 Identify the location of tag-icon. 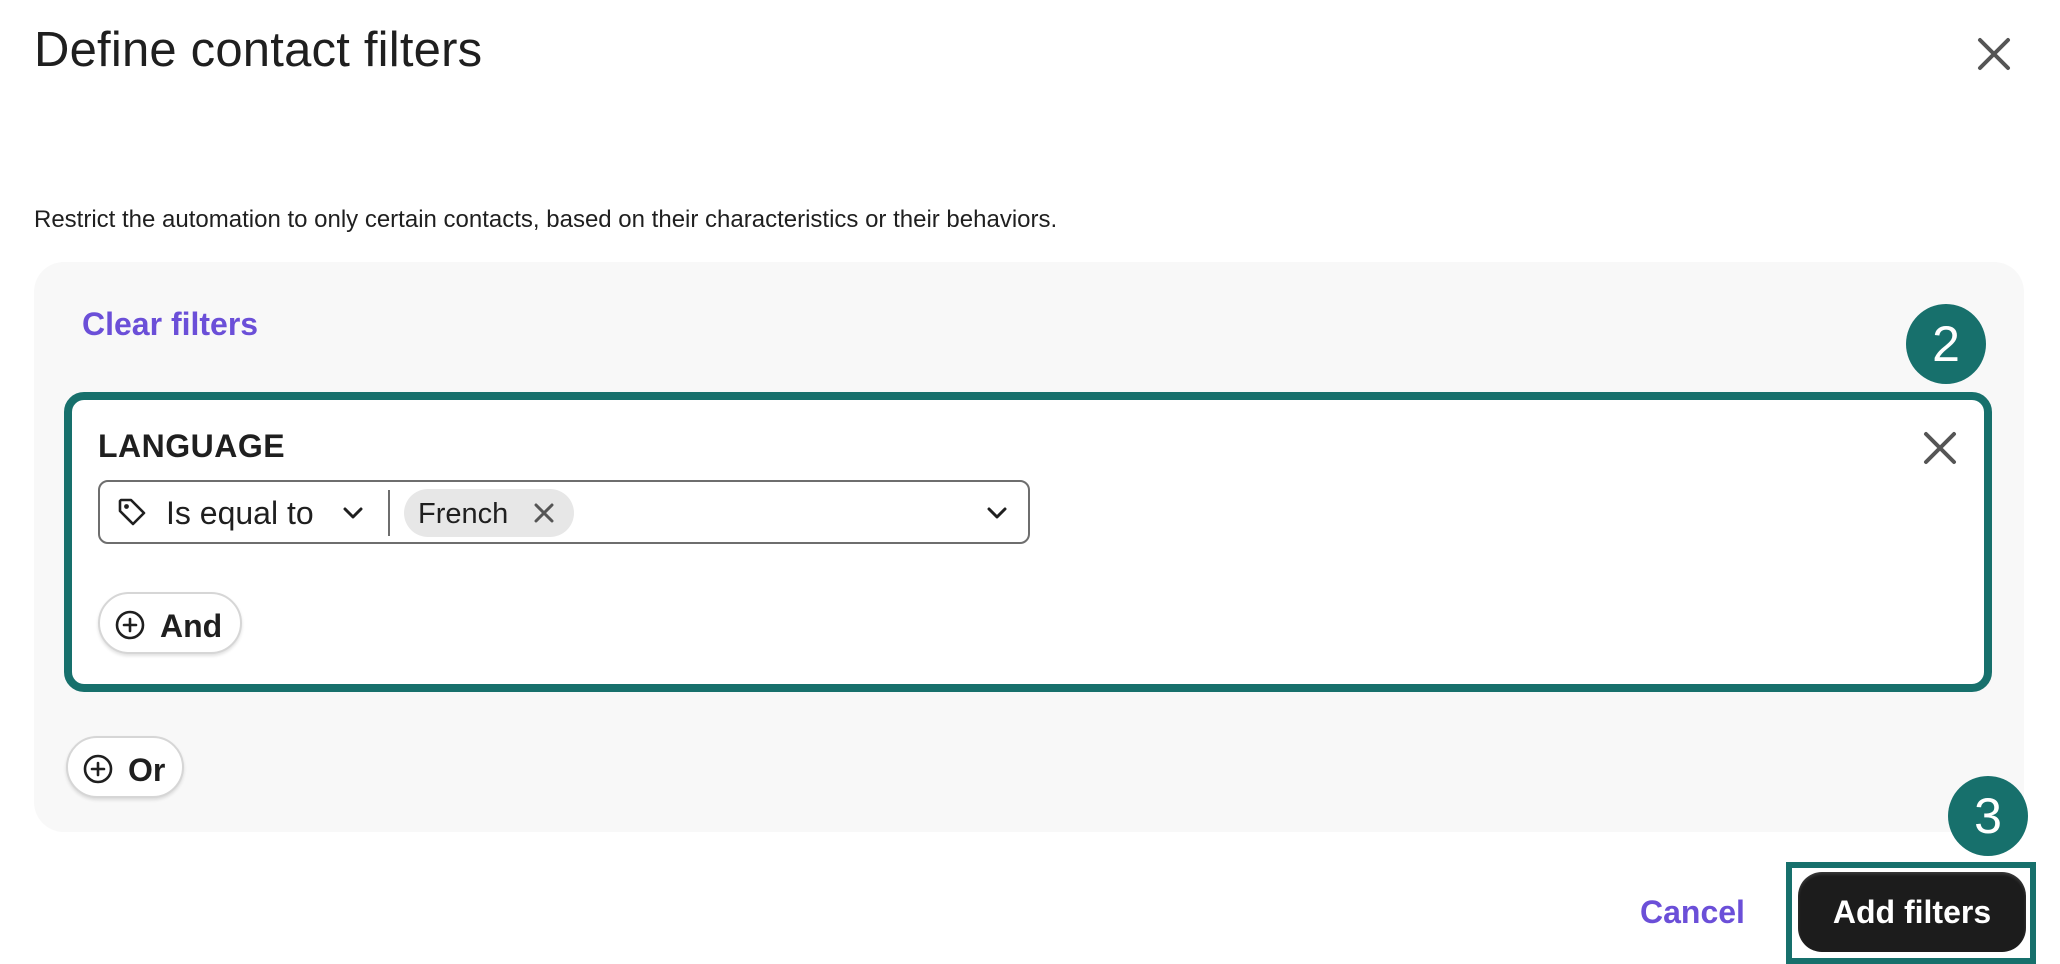
(132, 512).